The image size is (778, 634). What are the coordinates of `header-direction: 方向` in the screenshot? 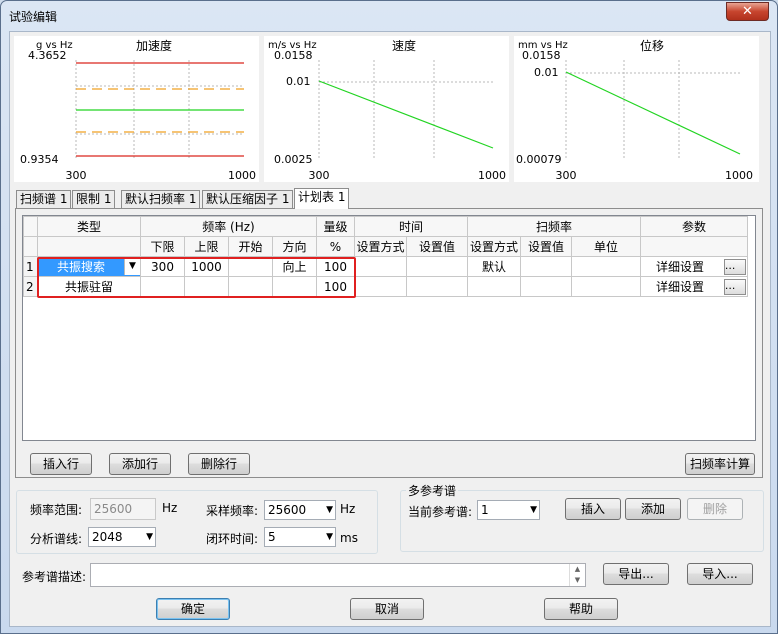 It's located at (294, 246).